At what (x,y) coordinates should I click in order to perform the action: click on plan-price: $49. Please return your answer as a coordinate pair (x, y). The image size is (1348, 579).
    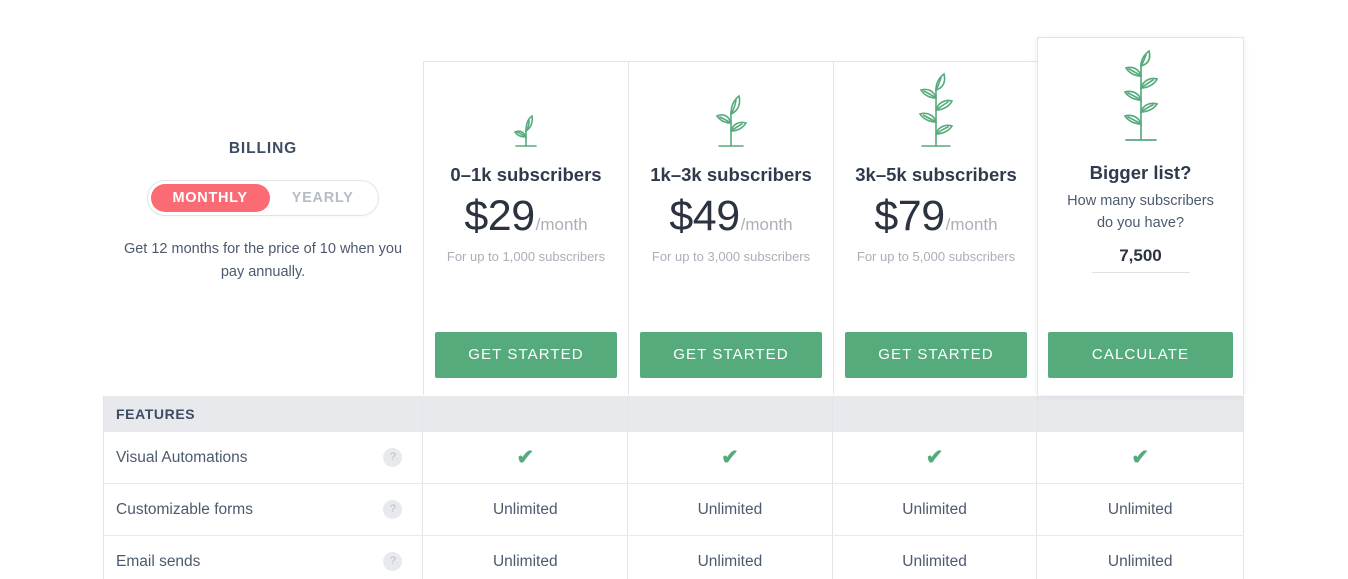
    Looking at the image, I should click on (704, 216).